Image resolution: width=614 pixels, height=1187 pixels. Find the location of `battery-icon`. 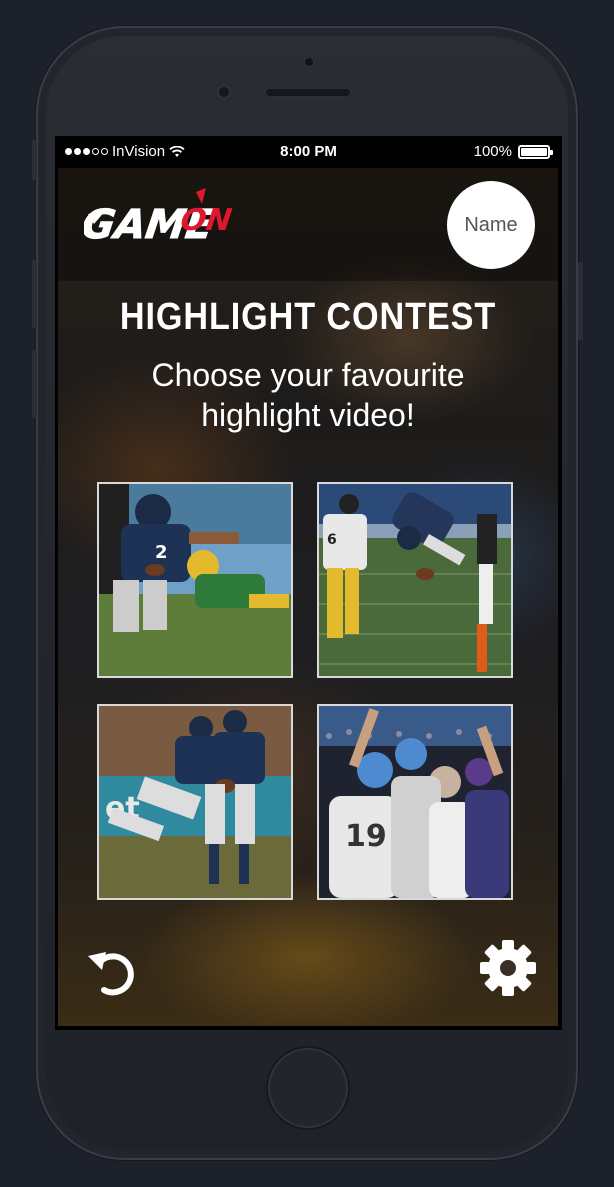

battery-icon is located at coordinates (535, 151).